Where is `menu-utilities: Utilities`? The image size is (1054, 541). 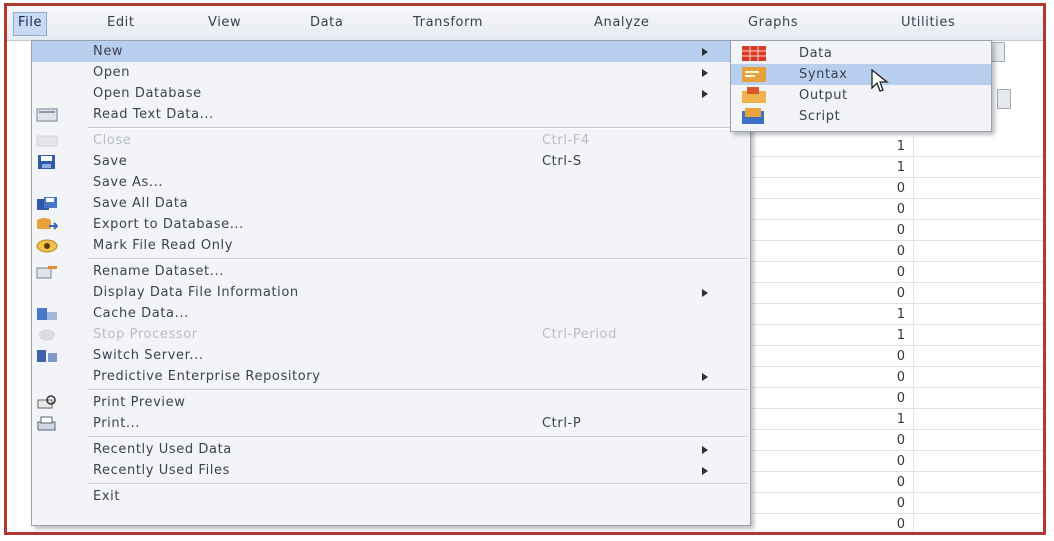 menu-utilities: Utilities is located at coordinates (928, 23).